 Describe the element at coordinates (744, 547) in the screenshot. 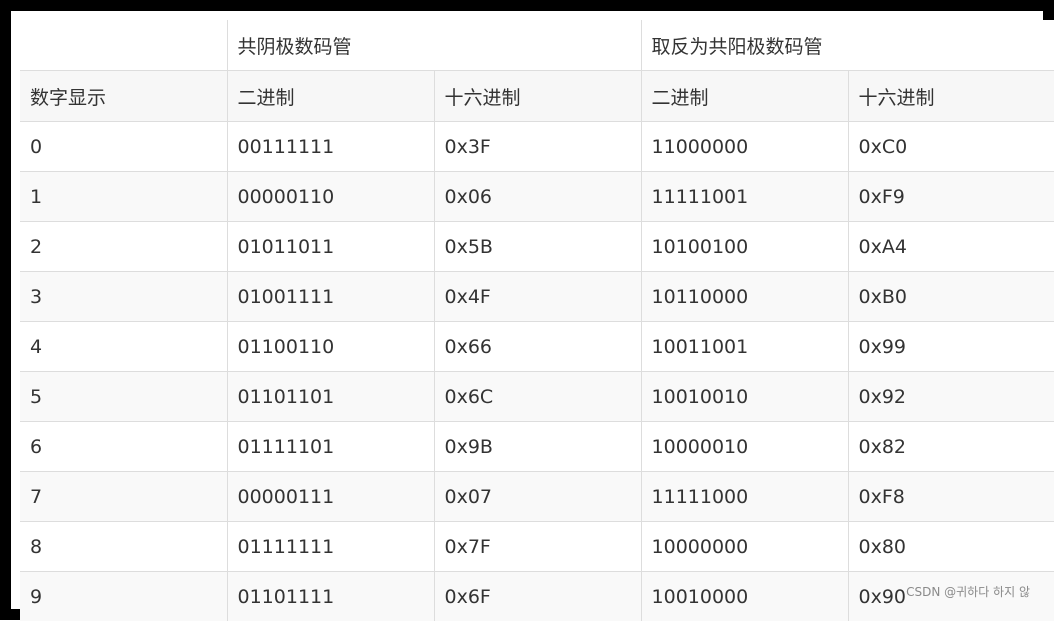

I see `anode-binary-cell: 10000000` at that location.